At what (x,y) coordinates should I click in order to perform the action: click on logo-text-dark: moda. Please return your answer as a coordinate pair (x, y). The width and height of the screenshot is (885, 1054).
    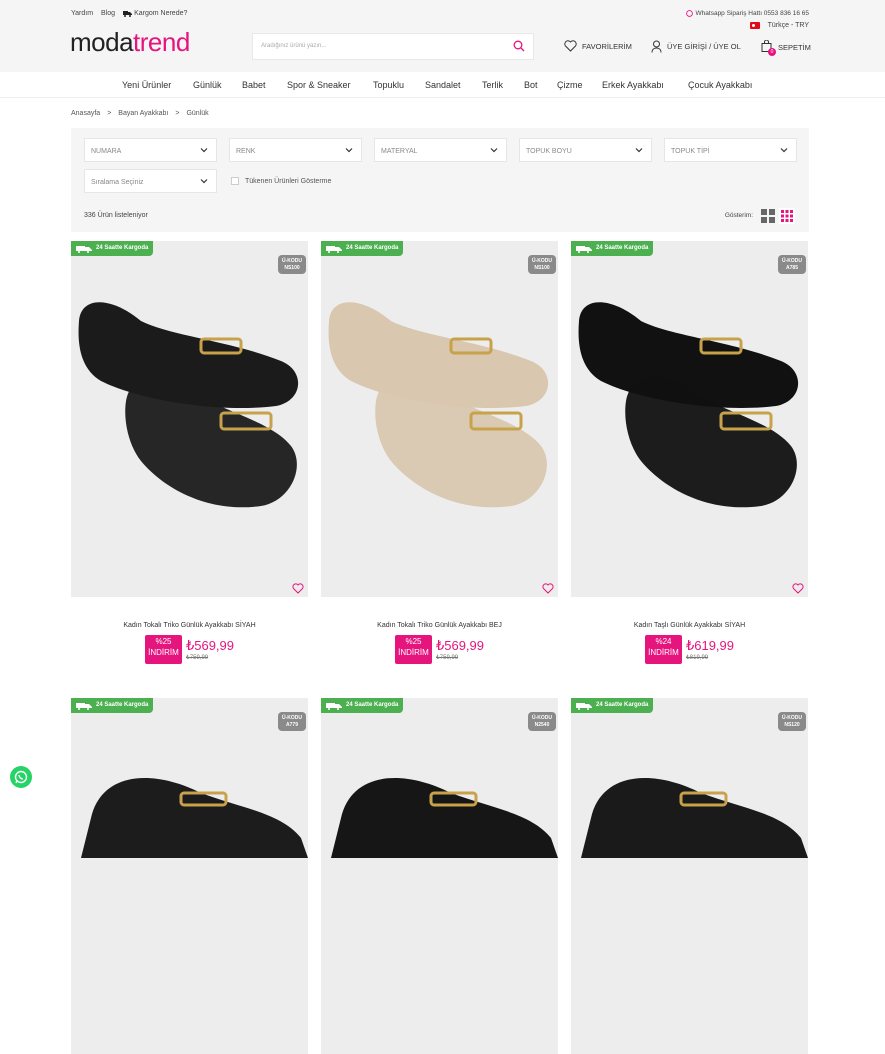
    Looking at the image, I should click on (102, 42).